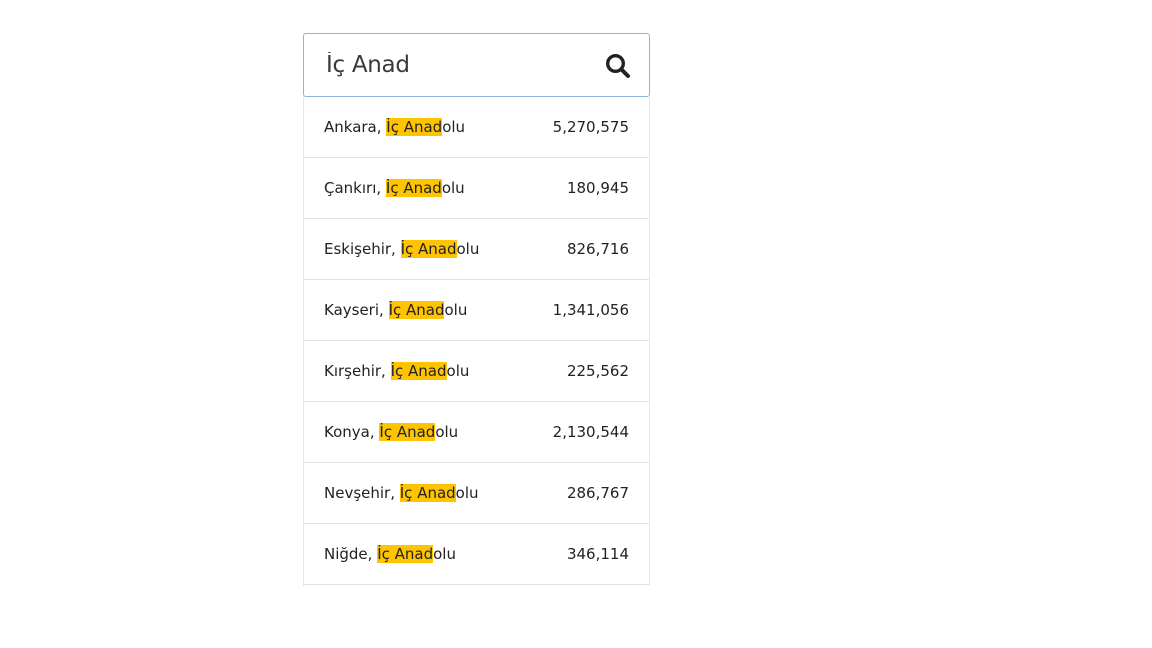  Describe the element at coordinates (461, 65) in the screenshot. I see `search-input` at that location.